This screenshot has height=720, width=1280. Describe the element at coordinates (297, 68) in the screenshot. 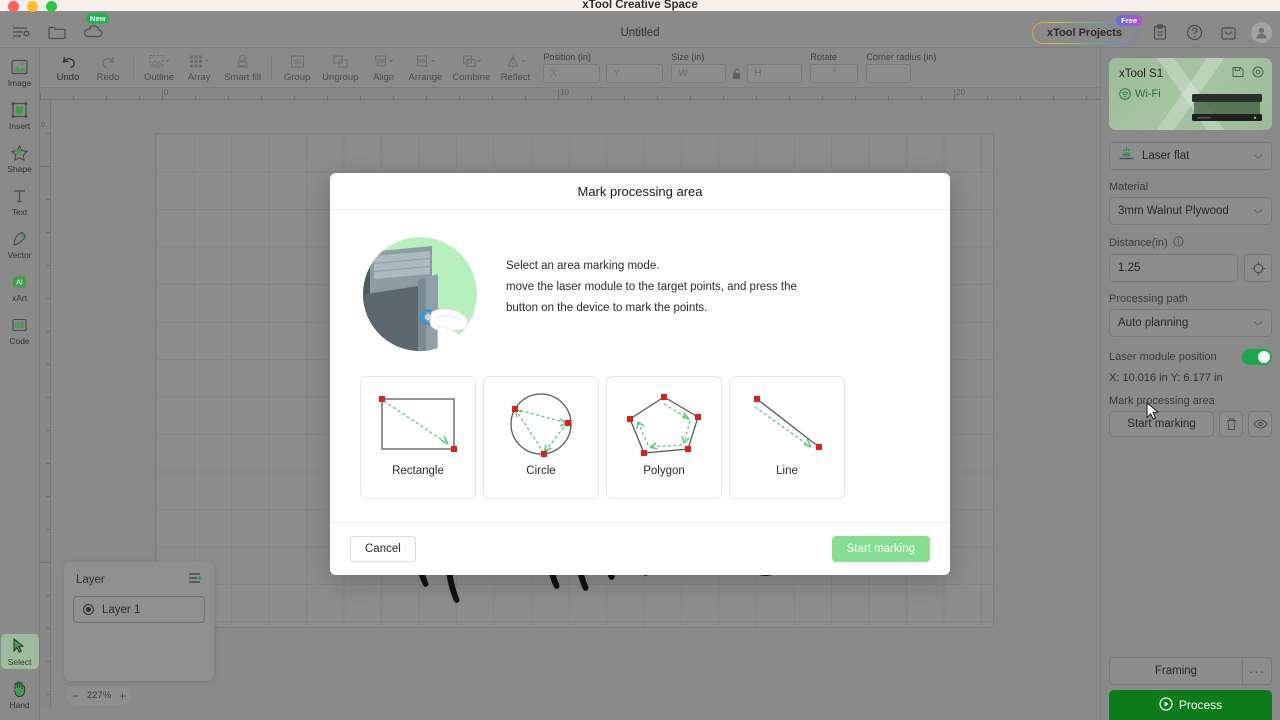

I see `group-button: Group` at that location.